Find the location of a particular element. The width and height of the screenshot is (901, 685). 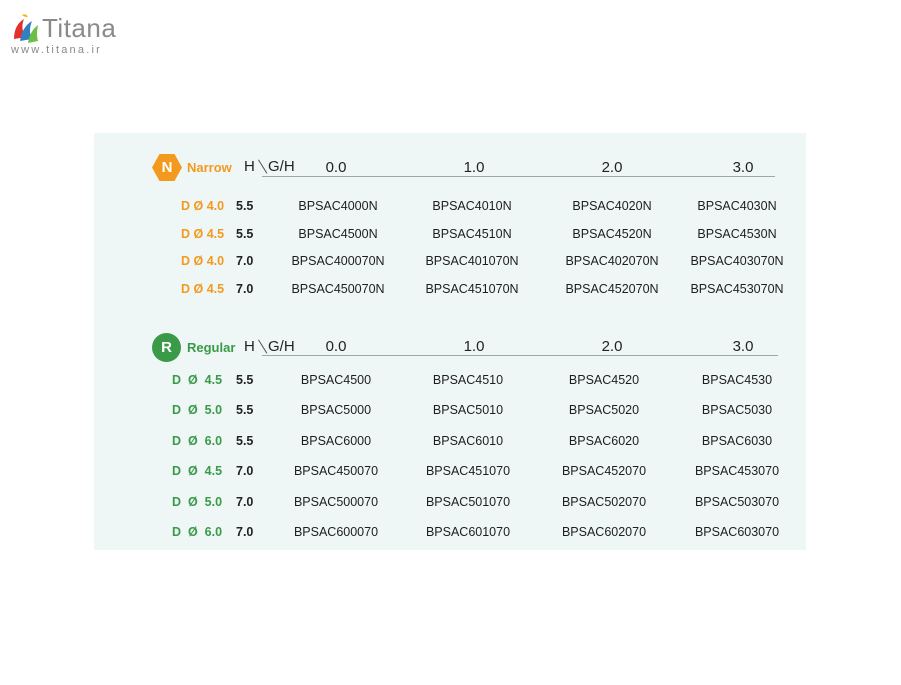

part-code: BPSAC4520N is located at coordinates (612, 234).